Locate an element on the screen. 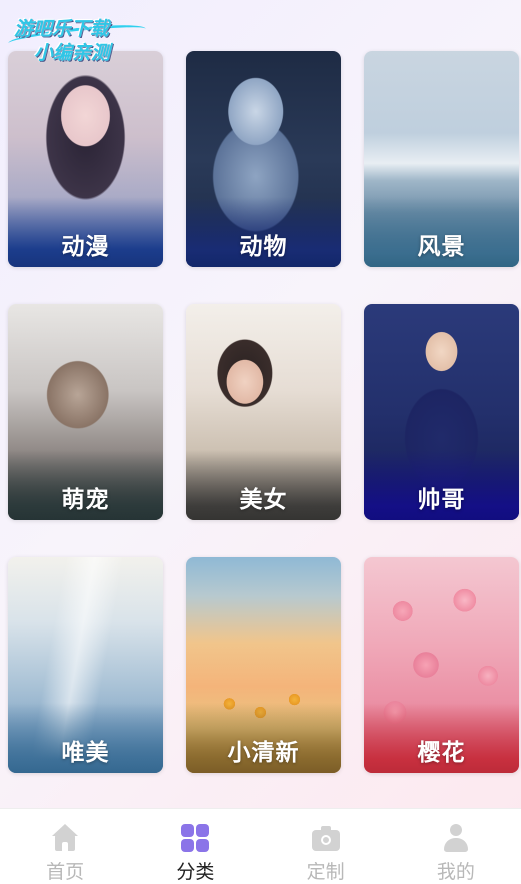 This screenshot has width=521, height=884. tab-home: 首页 is located at coordinates (65, 846).